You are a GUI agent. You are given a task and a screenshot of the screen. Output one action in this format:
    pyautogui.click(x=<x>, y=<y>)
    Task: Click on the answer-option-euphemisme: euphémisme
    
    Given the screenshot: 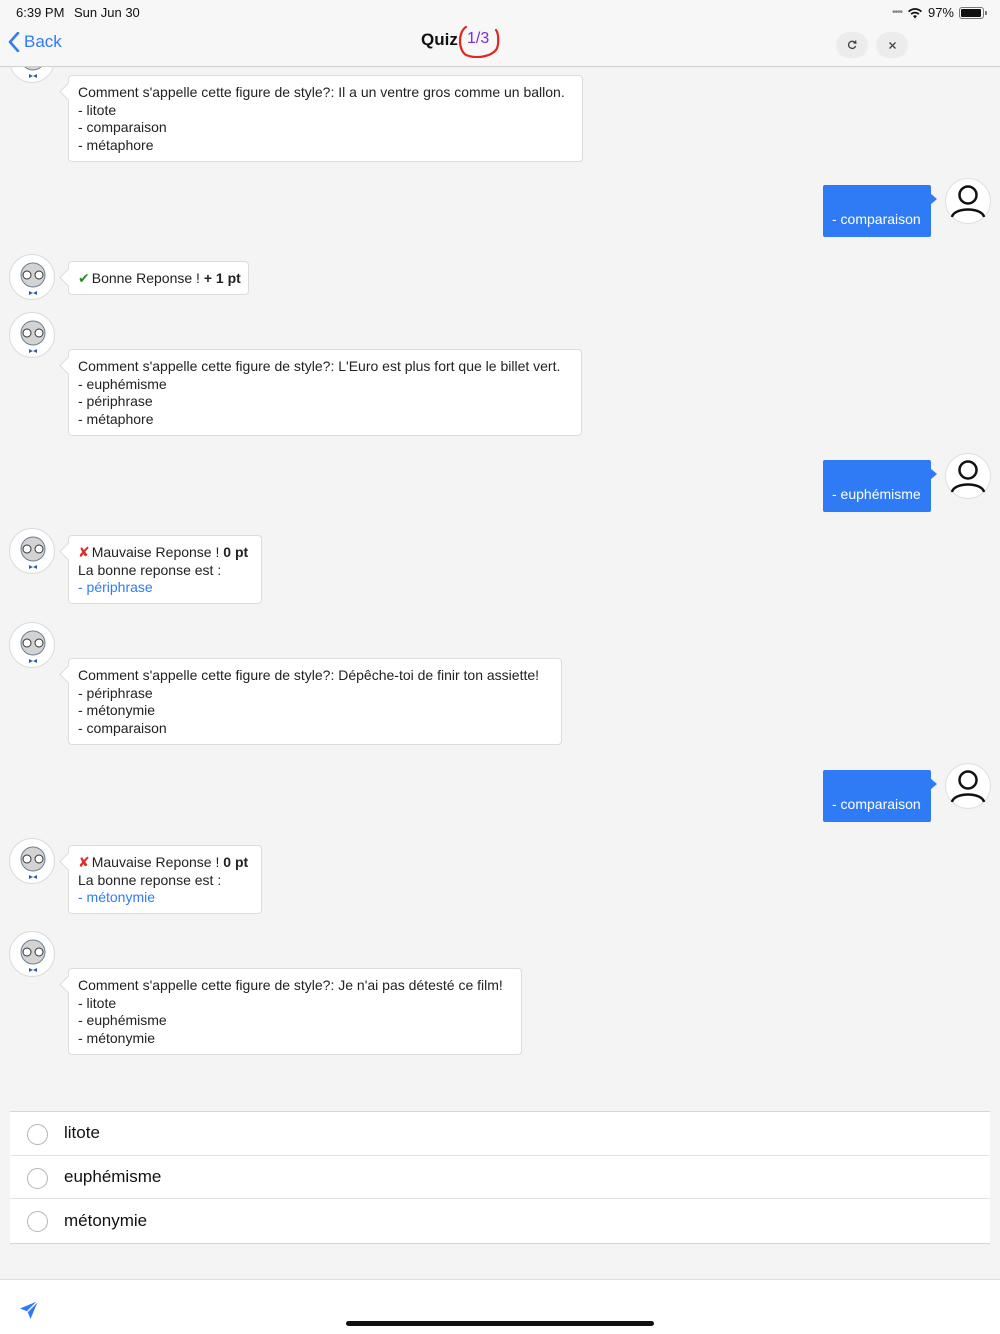 What is the action you would take?
    pyautogui.click(x=500, y=1177)
    